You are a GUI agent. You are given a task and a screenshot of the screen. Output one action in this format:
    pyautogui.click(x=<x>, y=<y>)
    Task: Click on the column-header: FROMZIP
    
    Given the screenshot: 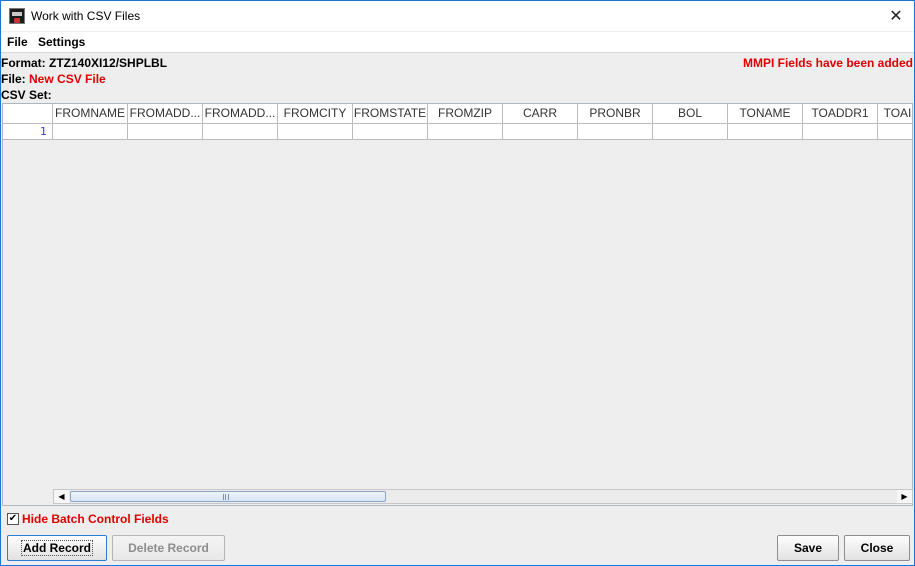 What is the action you would take?
    pyautogui.click(x=465, y=114)
    